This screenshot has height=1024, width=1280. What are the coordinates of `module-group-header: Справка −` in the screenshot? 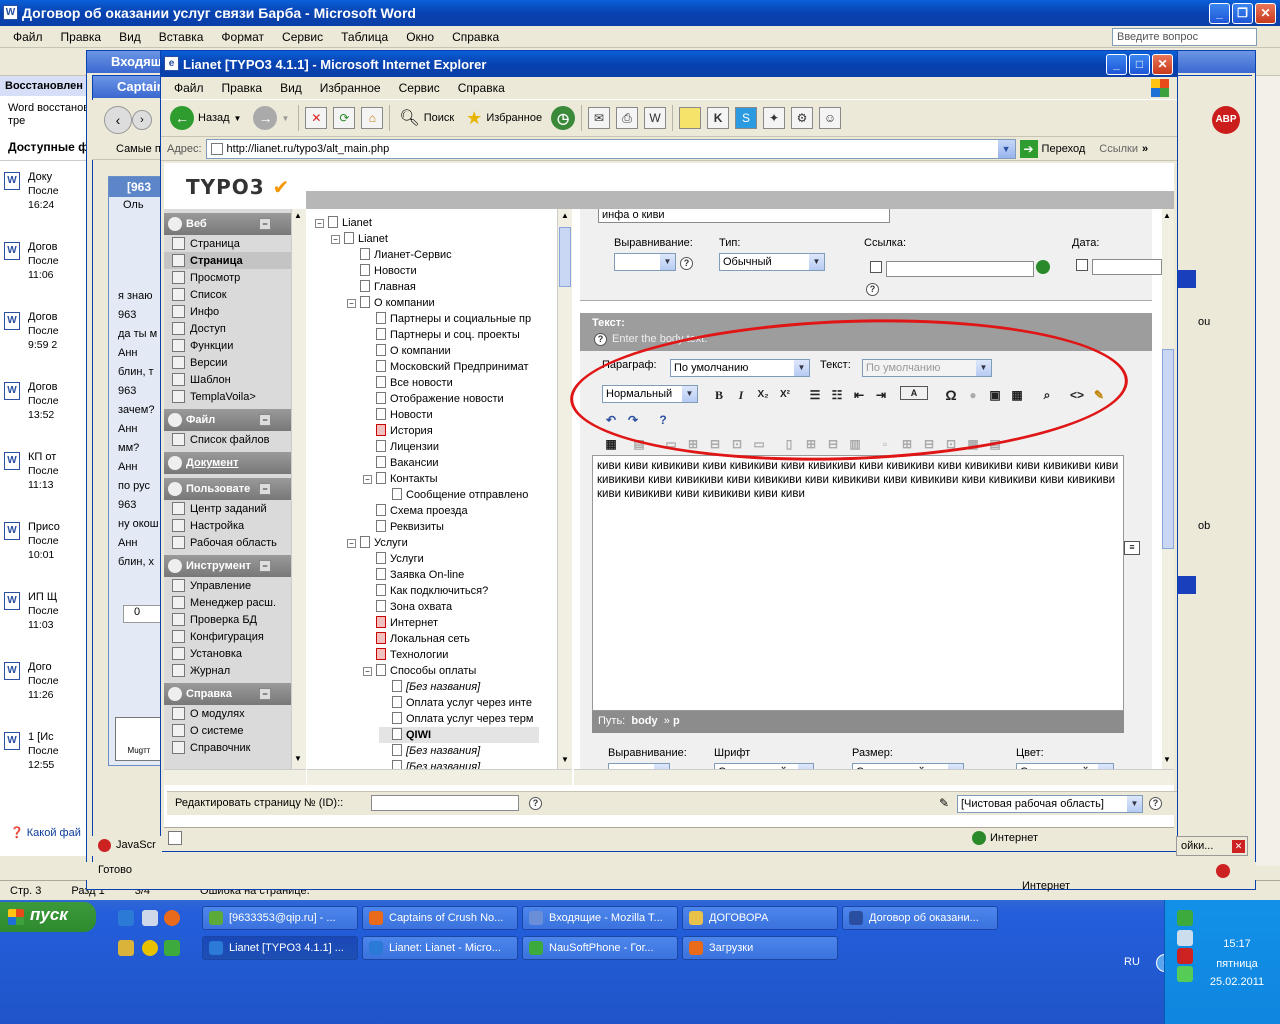 It's located at (227, 694).